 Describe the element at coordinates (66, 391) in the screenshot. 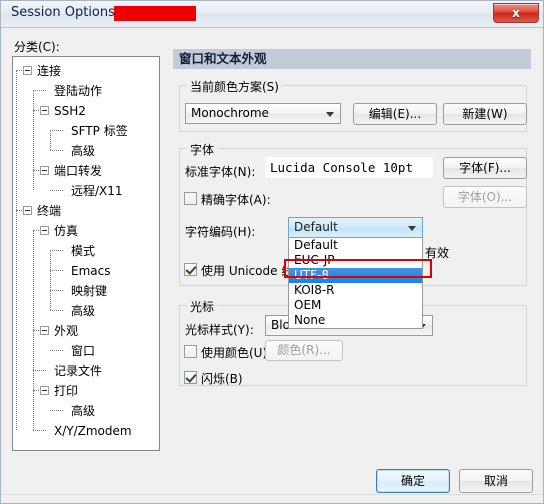

I see `tree-item-label: 打印` at that location.